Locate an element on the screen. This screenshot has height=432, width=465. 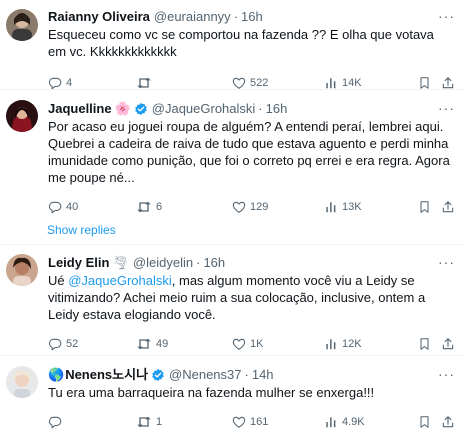
tweet-header: 🌎 Nenens노시나 @Nenens37 · 14h is located at coordinates (252, 374).